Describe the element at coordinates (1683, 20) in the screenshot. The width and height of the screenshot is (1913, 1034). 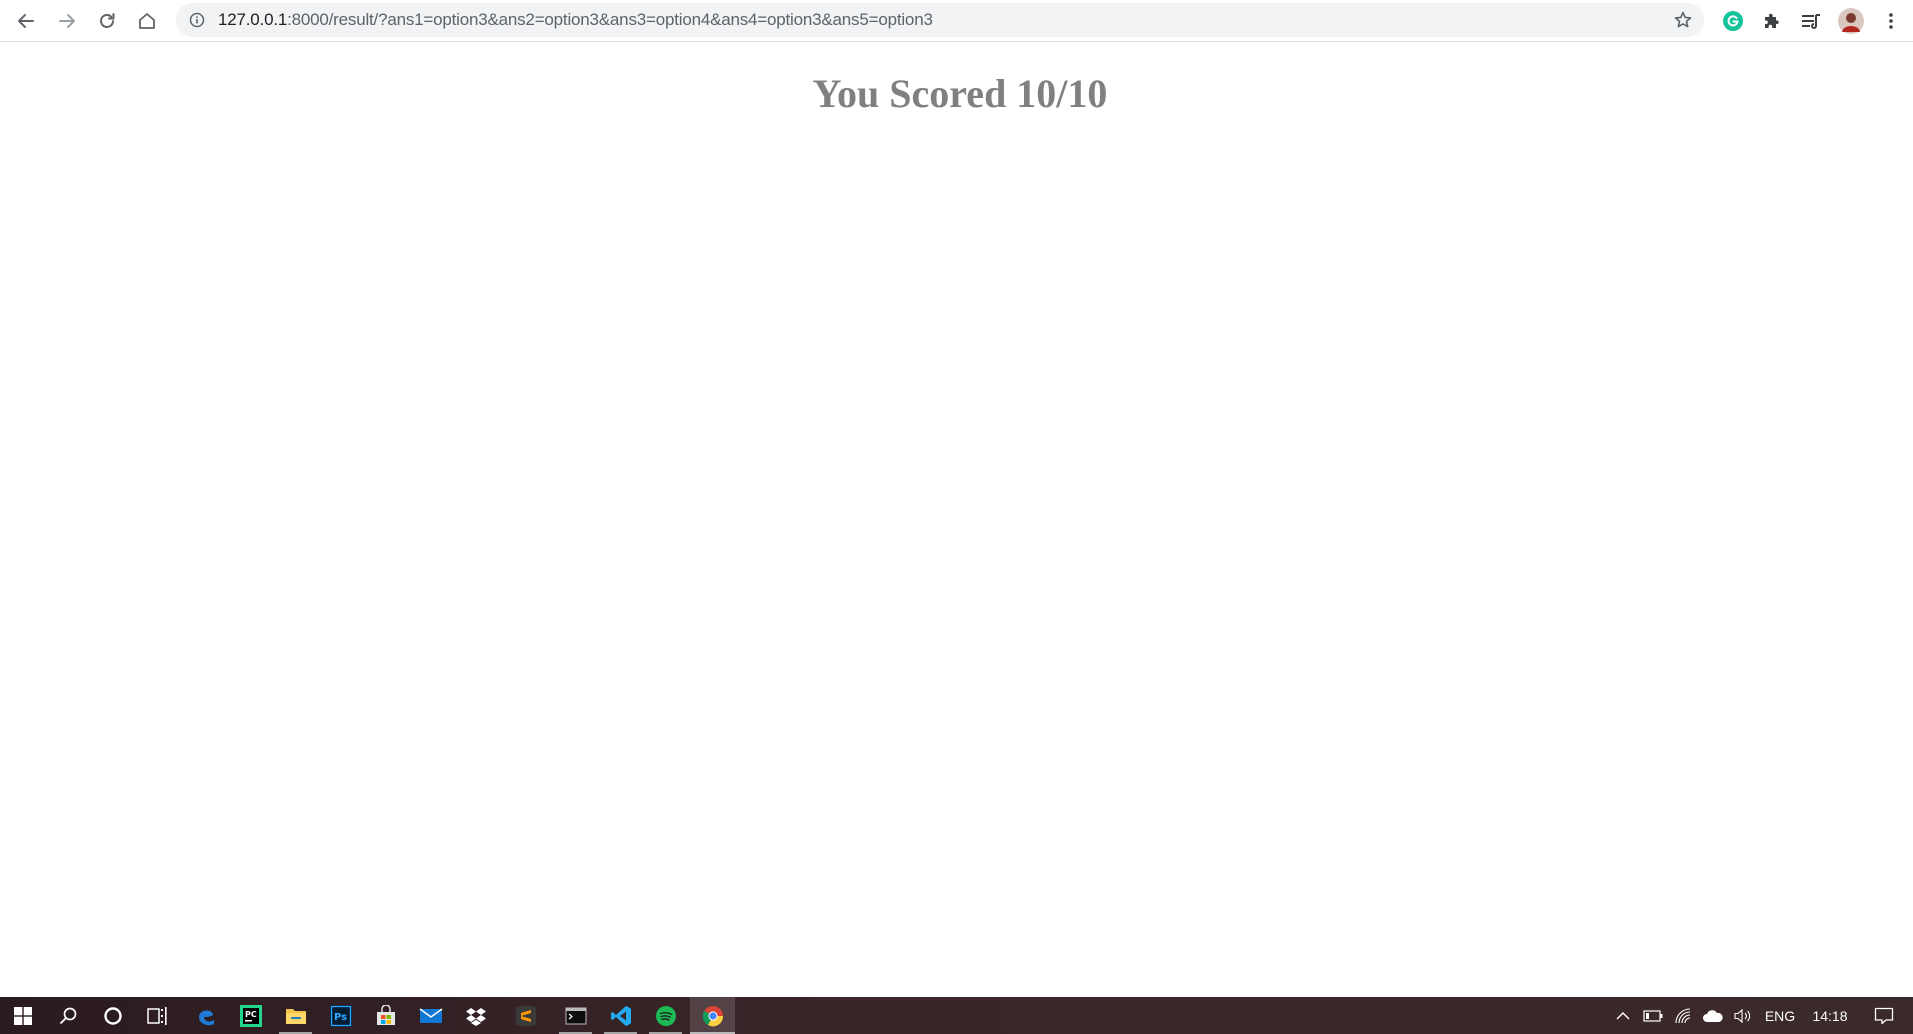
I see `star-icon` at that location.